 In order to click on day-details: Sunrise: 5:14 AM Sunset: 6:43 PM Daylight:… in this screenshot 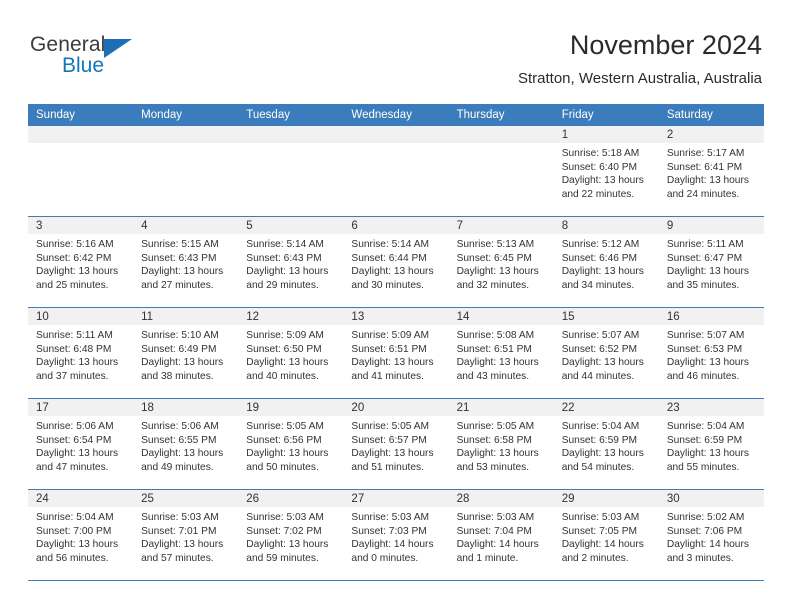, I will do `click(290, 263)`.